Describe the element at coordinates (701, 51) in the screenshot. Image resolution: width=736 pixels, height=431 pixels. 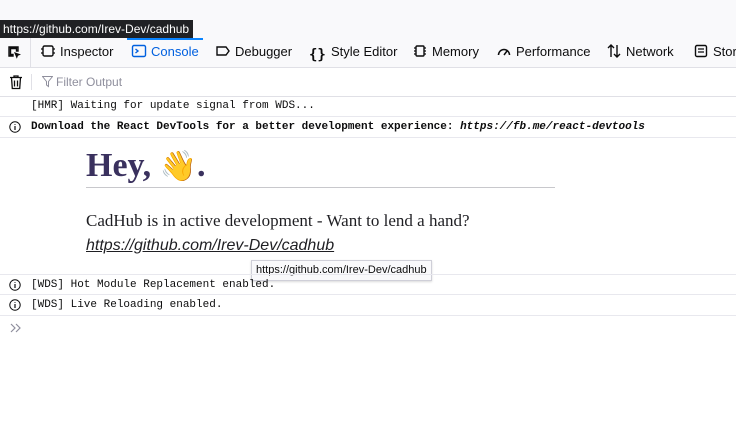
I see `storage-icon` at that location.